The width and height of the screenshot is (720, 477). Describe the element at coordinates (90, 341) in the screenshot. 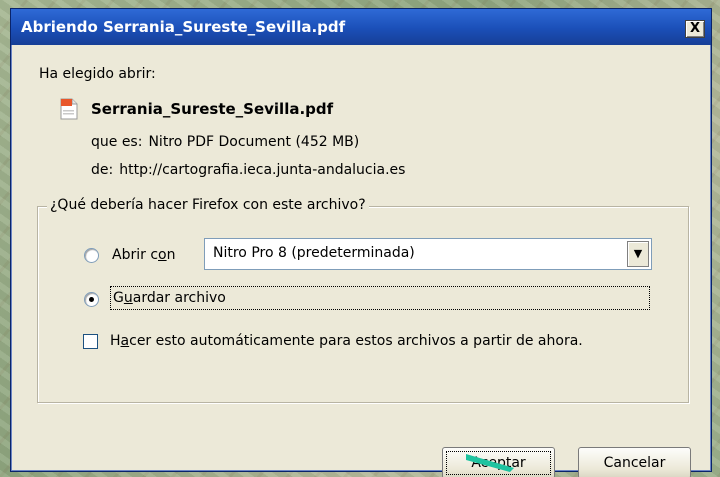

I see `auto-action-checkbox` at that location.